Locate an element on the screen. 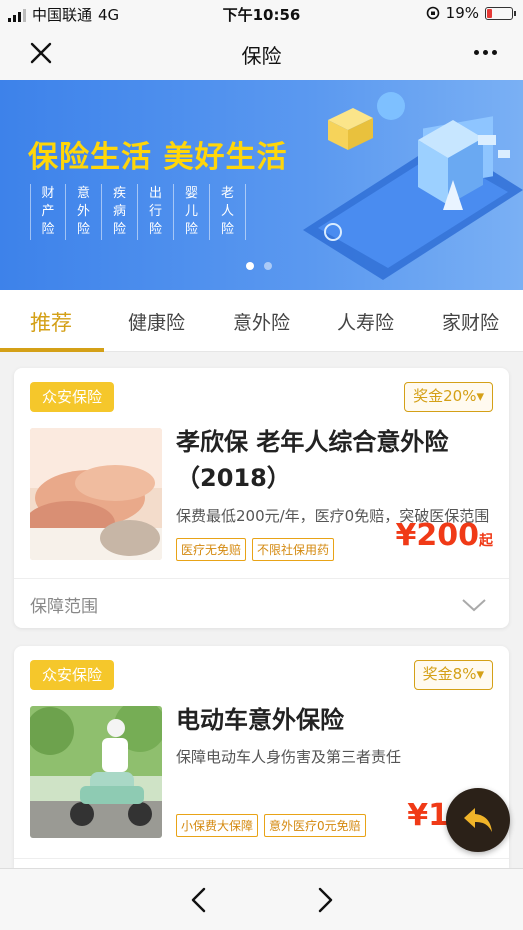  product-title: 电动车意外保险 is located at coordinates (260, 720).